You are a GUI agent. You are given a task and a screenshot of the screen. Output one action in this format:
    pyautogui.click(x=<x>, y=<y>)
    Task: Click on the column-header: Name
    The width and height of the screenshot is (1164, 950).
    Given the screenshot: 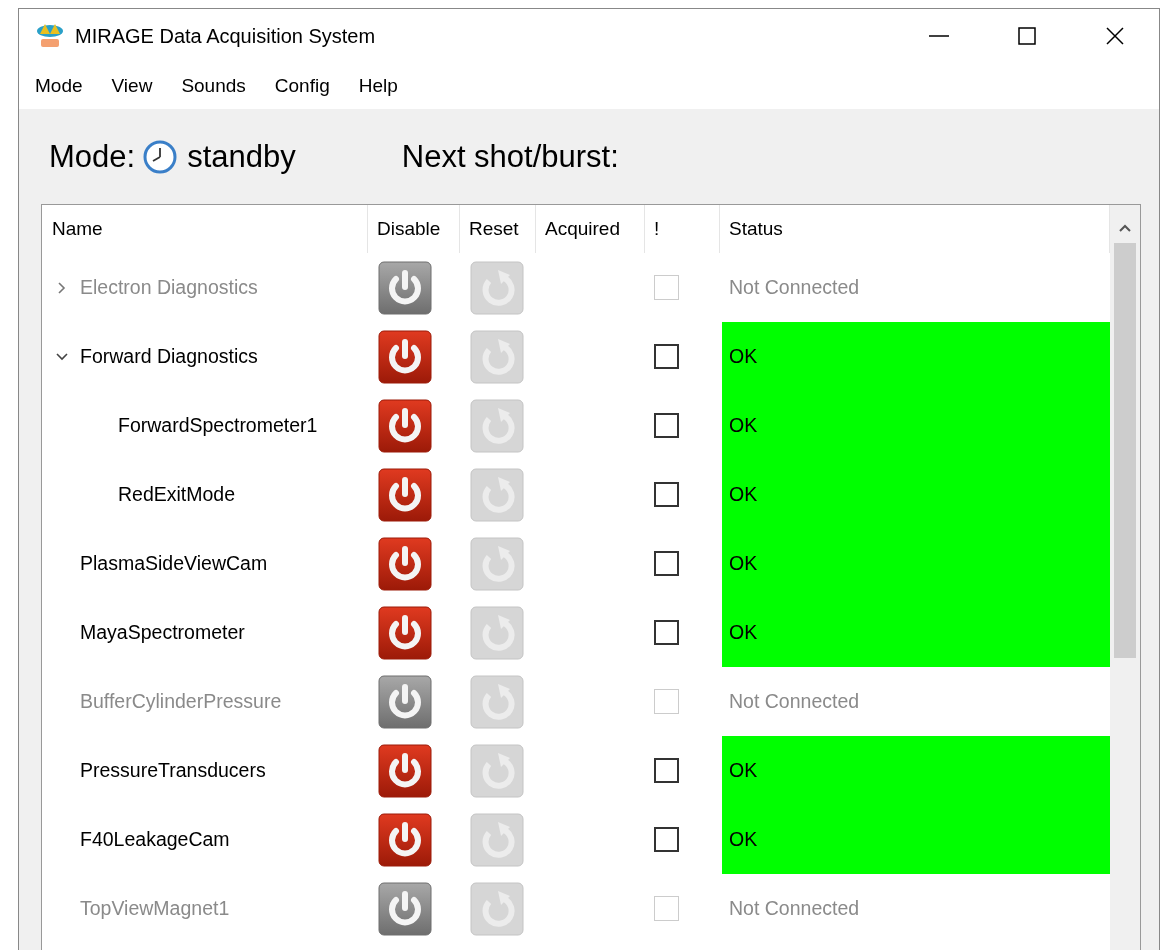 What is the action you would take?
    pyautogui.click(x=205, y=229)
    